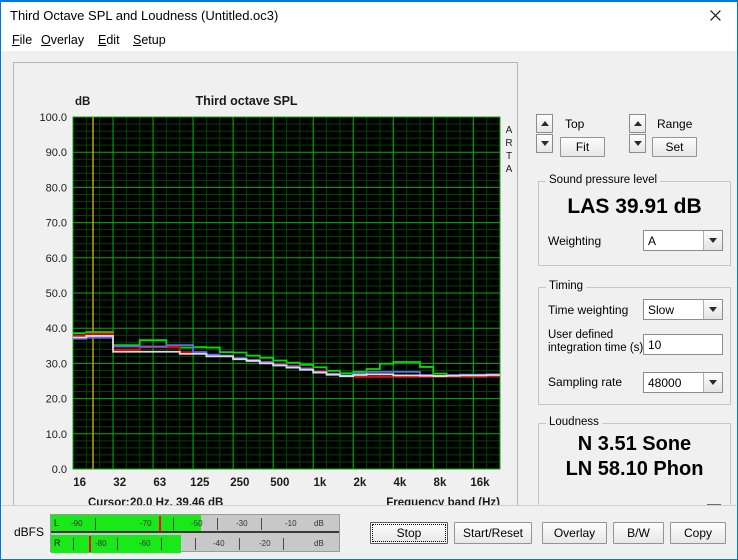 Image resolution: width=738 pixels, height=560 pixels. What do you see at coordinates (160, 524) in the screenshot?
I see `meter-clip-marker-left` at bounding box center [160, 524].